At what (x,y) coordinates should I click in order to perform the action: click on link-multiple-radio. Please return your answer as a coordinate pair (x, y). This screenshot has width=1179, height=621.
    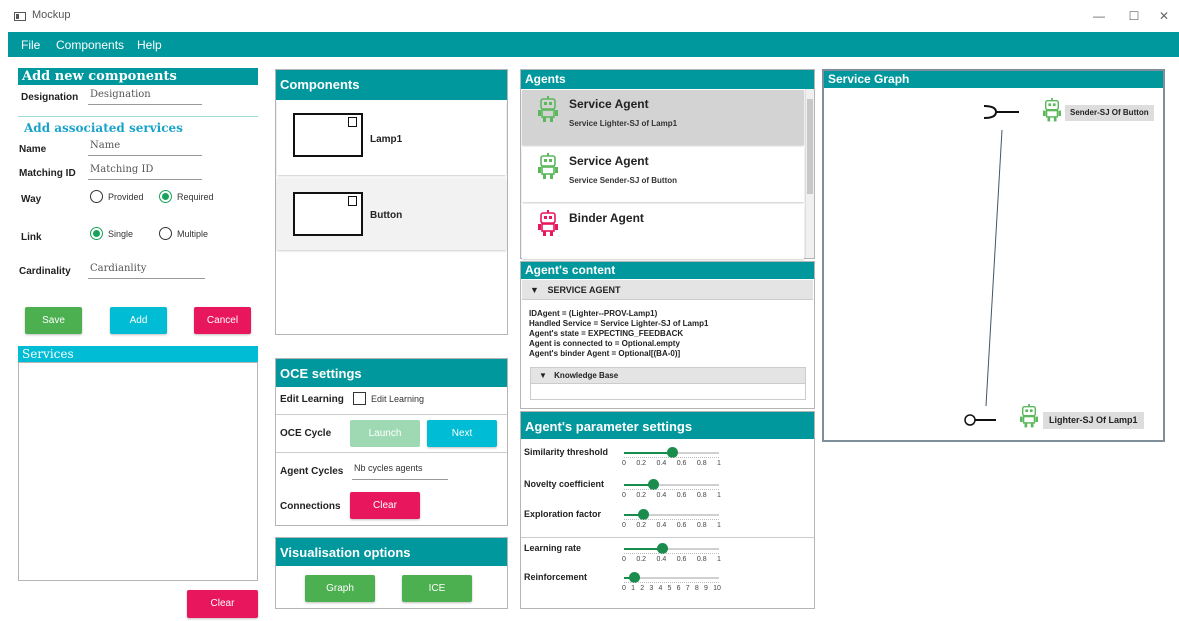
    Looking at the image, I should click on (165, 233).